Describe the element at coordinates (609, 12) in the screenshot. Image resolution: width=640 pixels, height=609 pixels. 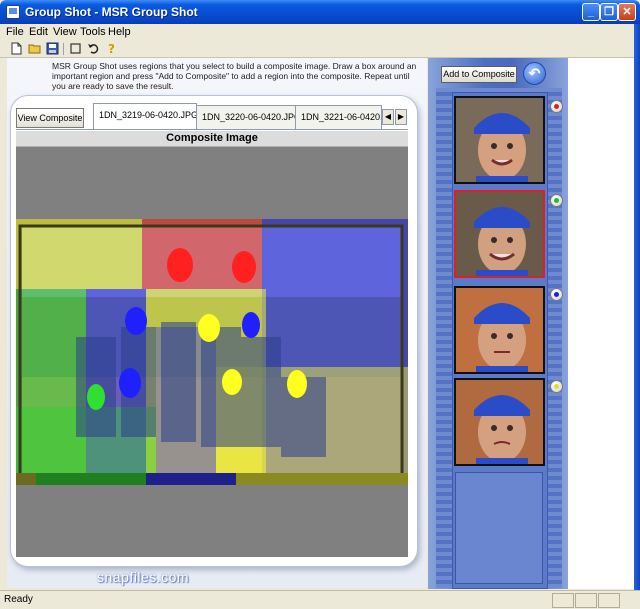
I see `maximize-button: ❐` at that location.